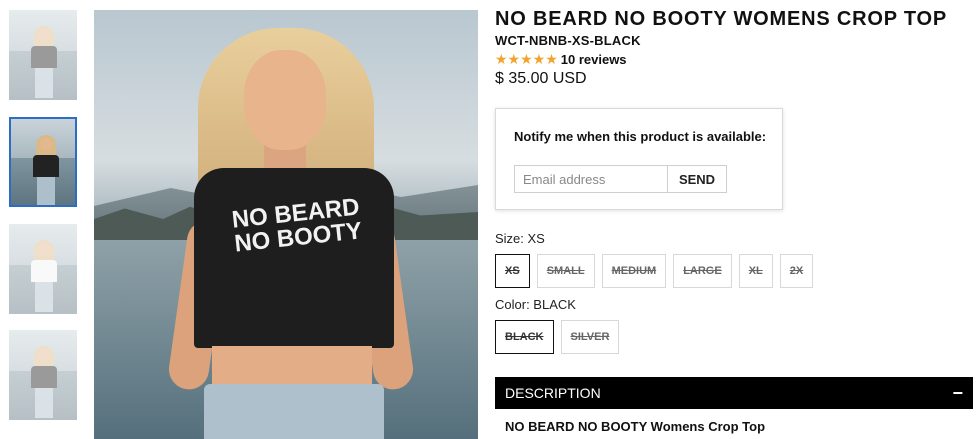  Describe the element at coordinates (292, 366) in the screenshot. I see `model-midriff` at that location.